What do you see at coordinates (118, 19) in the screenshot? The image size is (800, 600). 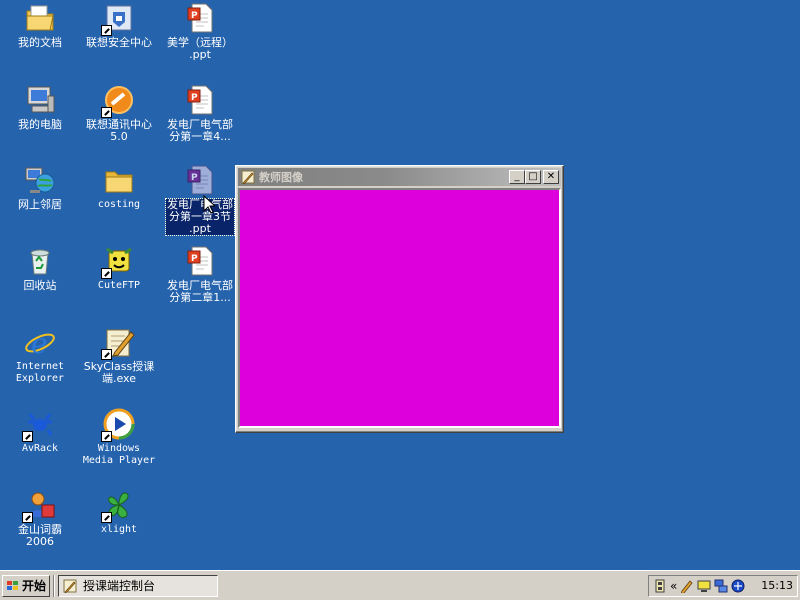 I see `security-center-icon` at bounding box center [118, 19].